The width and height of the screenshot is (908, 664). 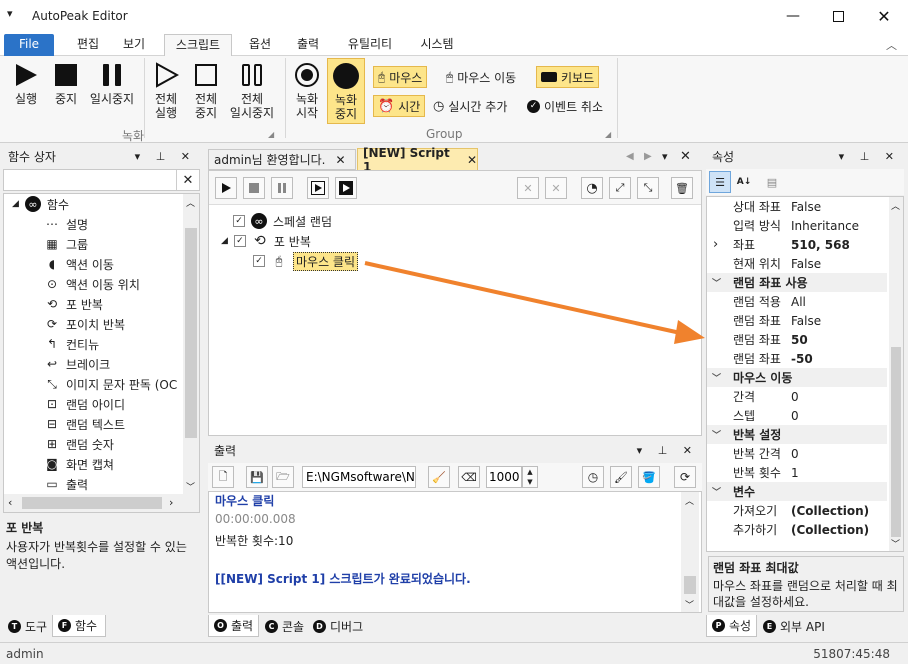 What do you see at coordinates (648, 188) in the screenshot?
I see `collapse-all-button: ⤡` at bounding box center [648, 188].